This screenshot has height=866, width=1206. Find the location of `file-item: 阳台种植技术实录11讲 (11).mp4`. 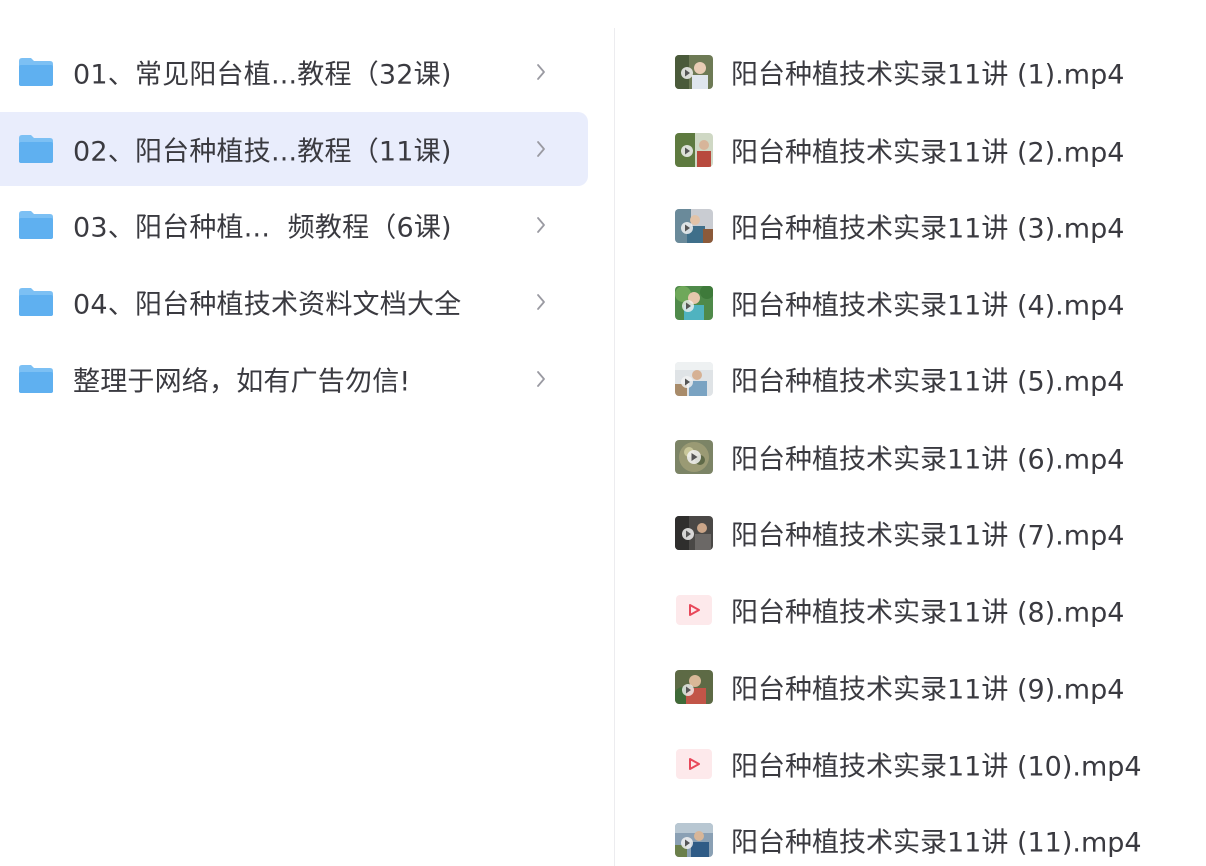

file-item: 阳台种植技术实录11讲 (11).mp4 is located at coordinates (910, 838).